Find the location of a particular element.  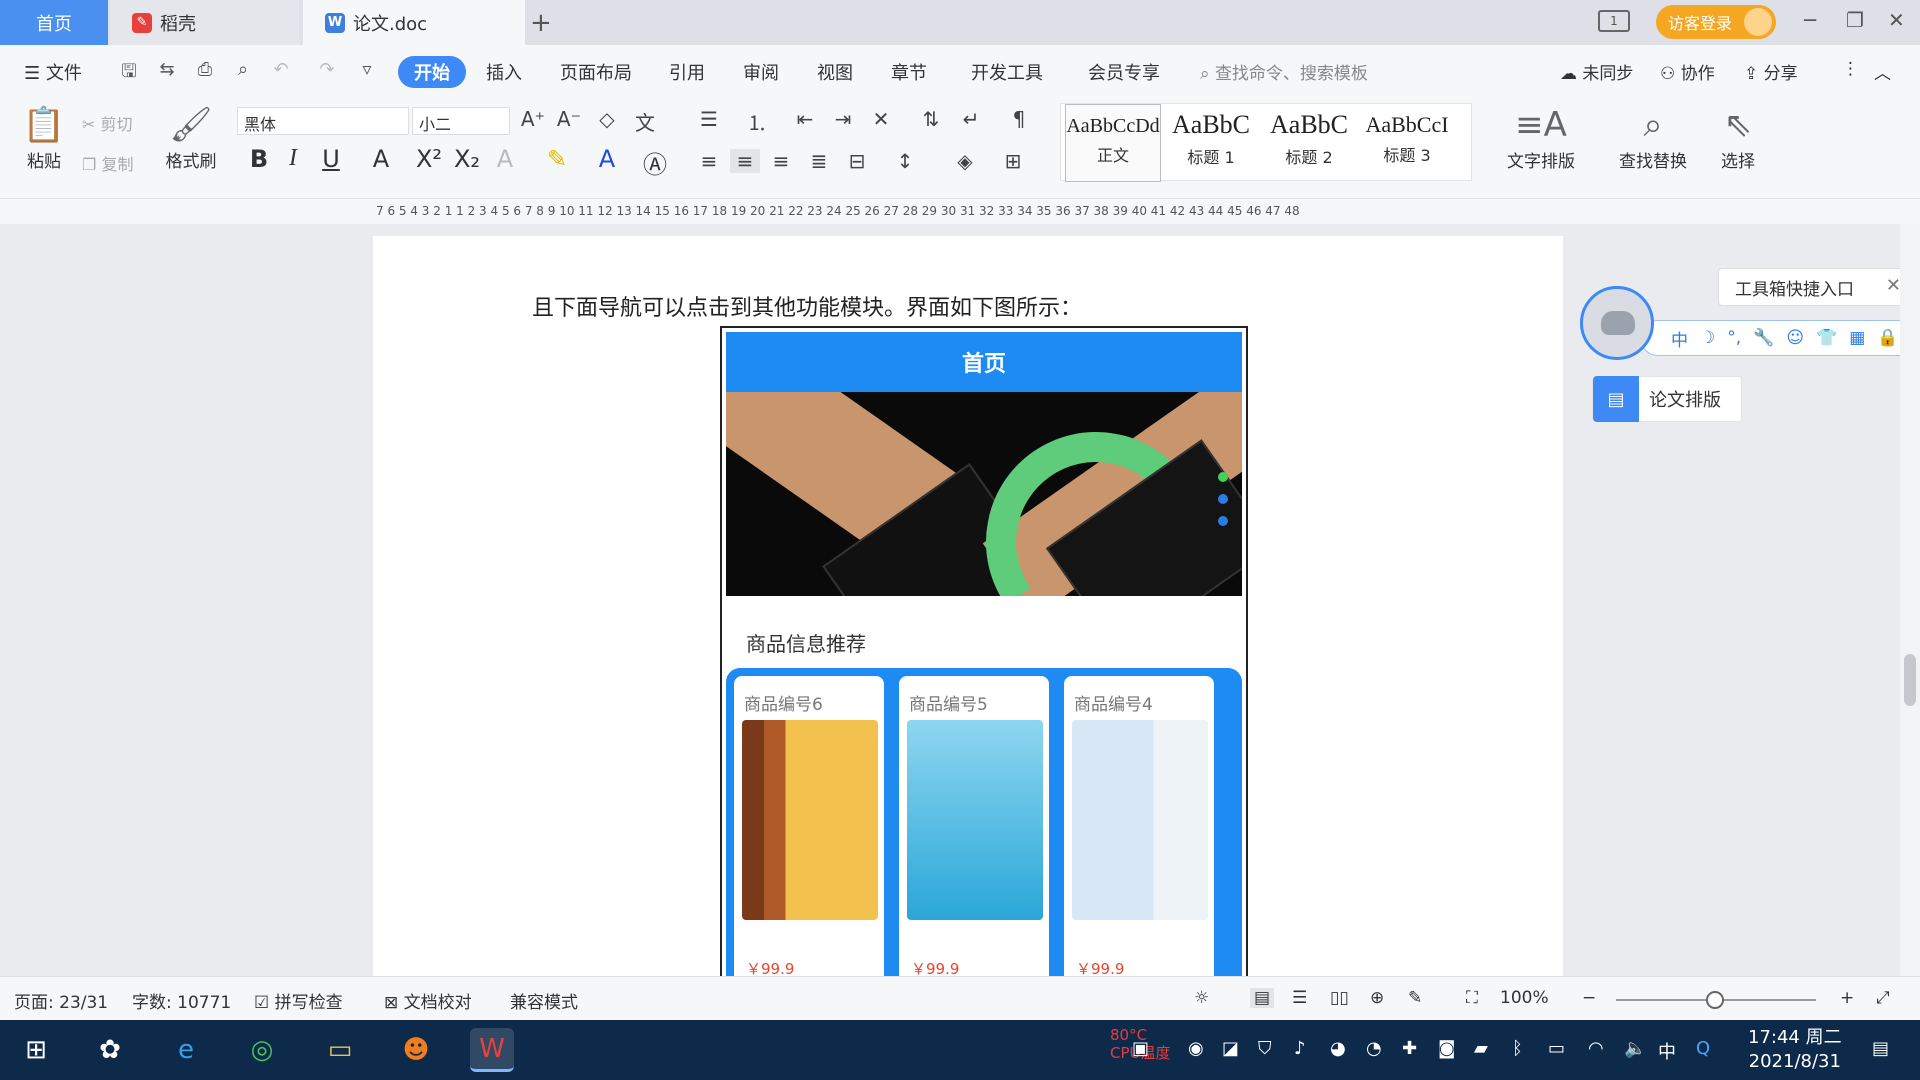

menu-review-tab: 审阅 is located at coordinates (761, 72).